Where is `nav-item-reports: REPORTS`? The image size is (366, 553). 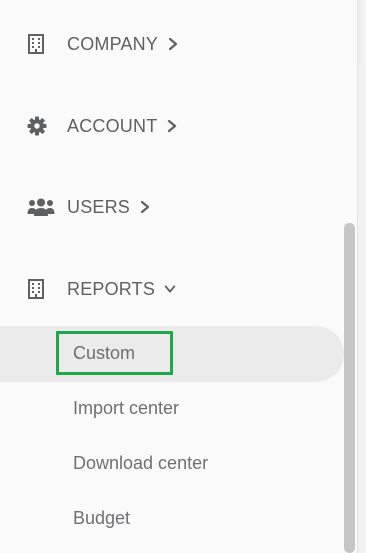
nav-item-reports: REPORTS is located at coordinates (101, 289).